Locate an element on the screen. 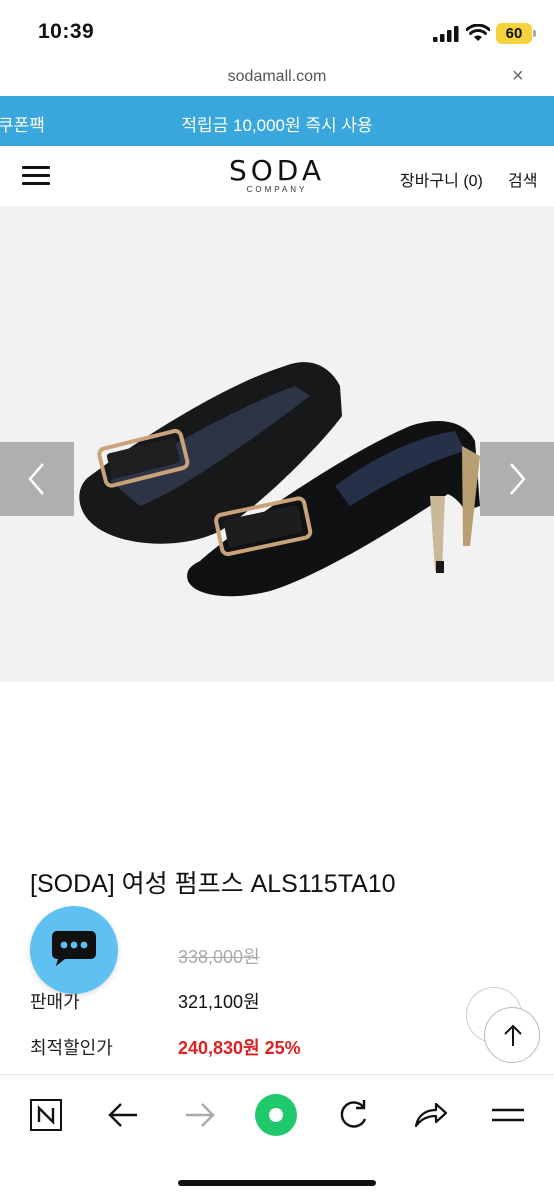 This screenshot has width=554, height=1200. chat-bubble-icon is located at coordinates (74, 948).